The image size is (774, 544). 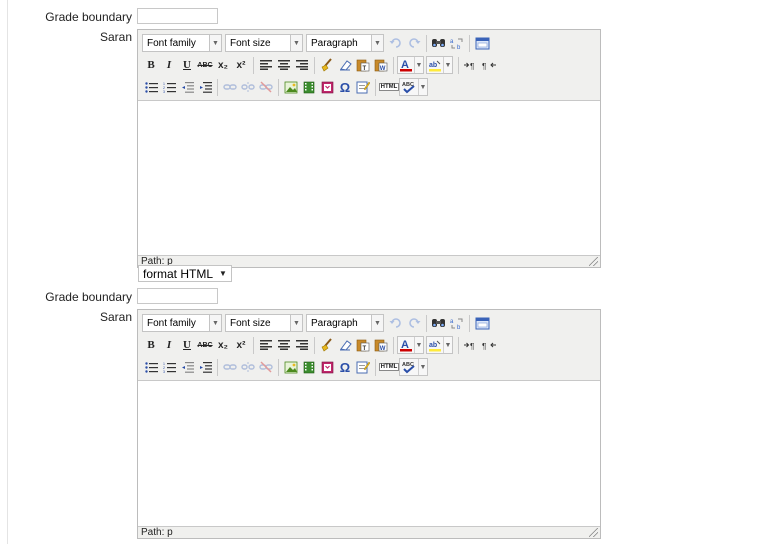 I want to click on svg-text: a, so click(x=452, y=322).